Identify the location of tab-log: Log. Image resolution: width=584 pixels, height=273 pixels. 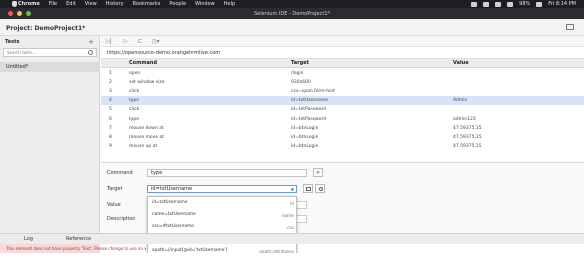
(28, 239).